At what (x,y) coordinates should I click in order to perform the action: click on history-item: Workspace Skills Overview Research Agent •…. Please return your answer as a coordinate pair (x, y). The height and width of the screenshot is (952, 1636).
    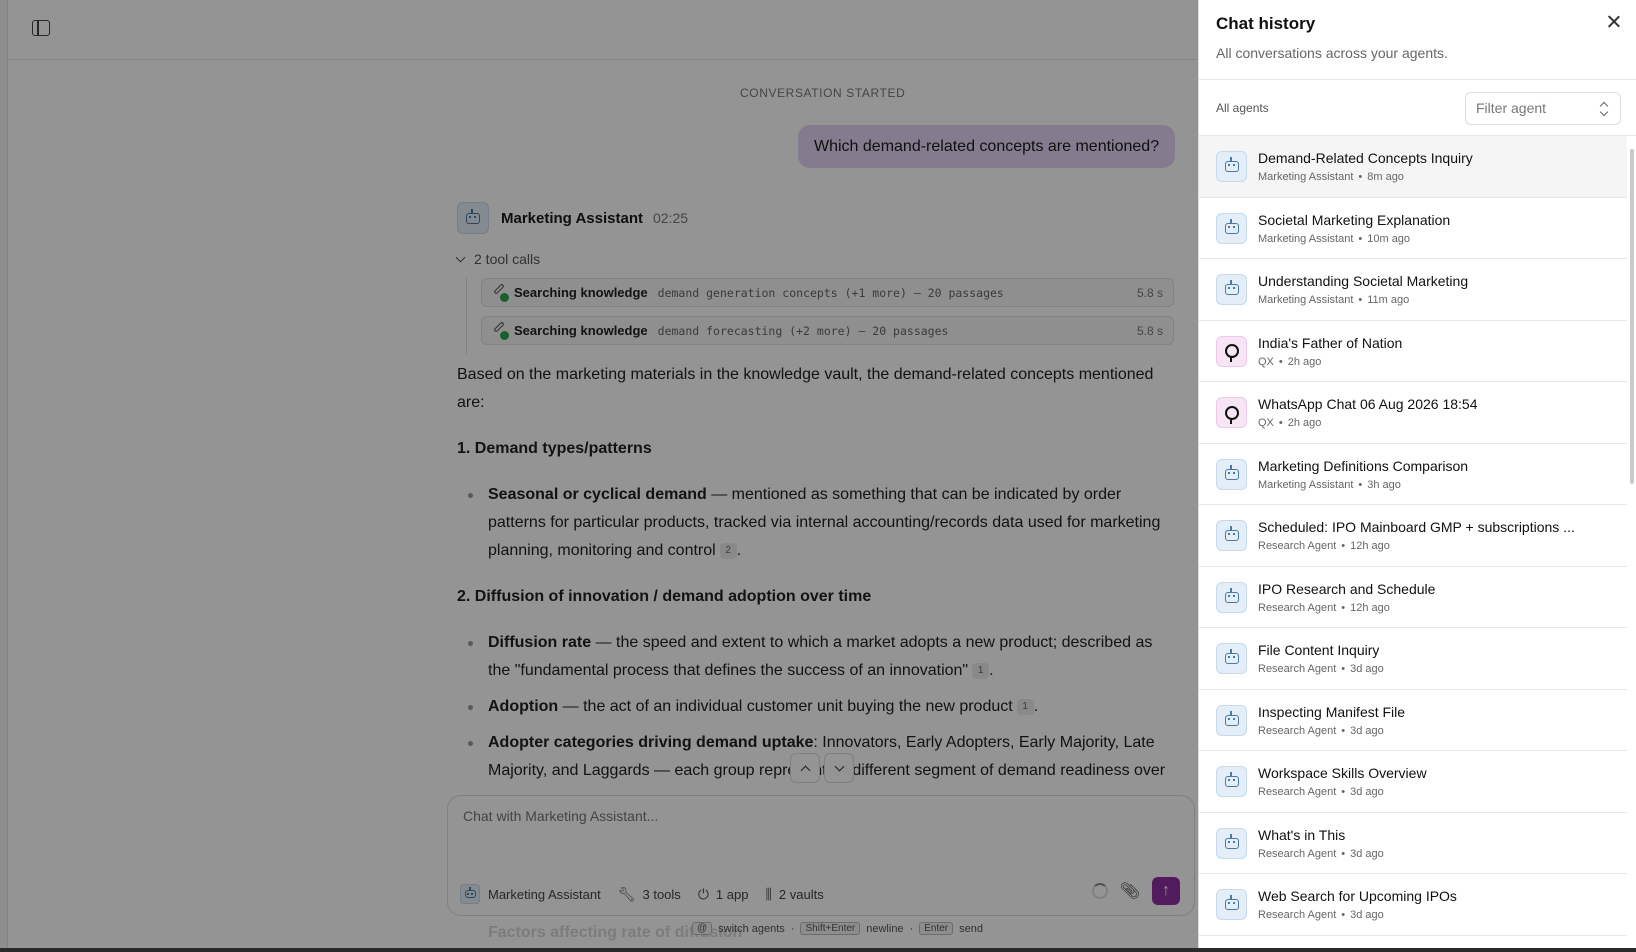
    Looking at the image, I should click on (1413, 782).